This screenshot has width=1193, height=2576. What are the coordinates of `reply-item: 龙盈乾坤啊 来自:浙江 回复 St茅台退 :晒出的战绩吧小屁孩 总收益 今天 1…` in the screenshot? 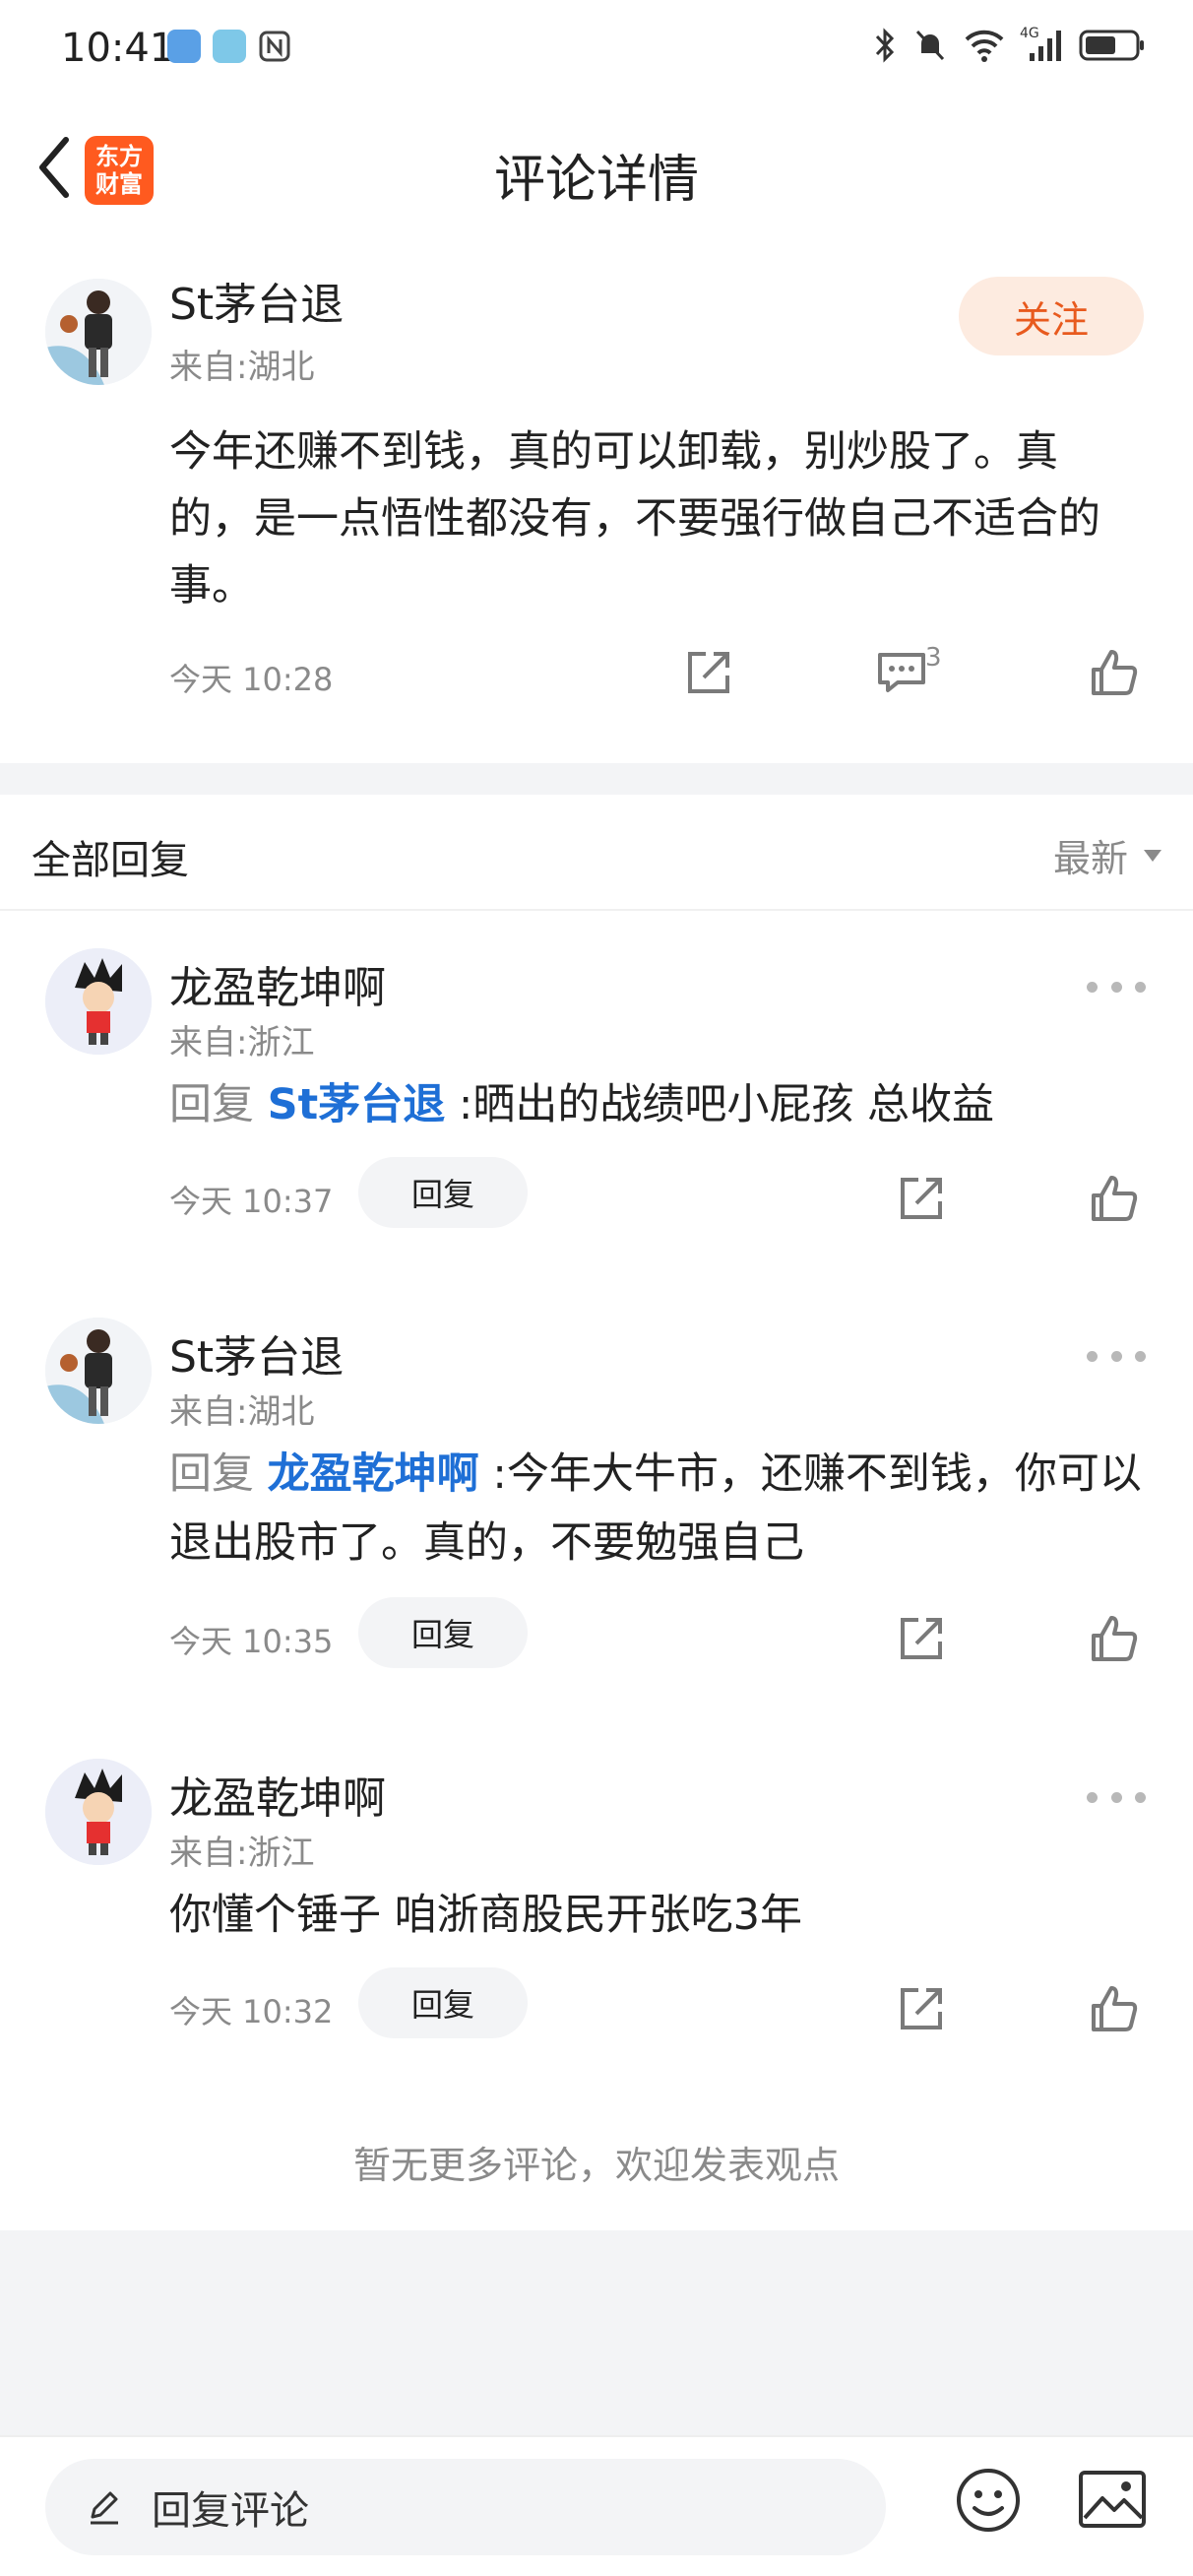 It's located at (596, 1078).